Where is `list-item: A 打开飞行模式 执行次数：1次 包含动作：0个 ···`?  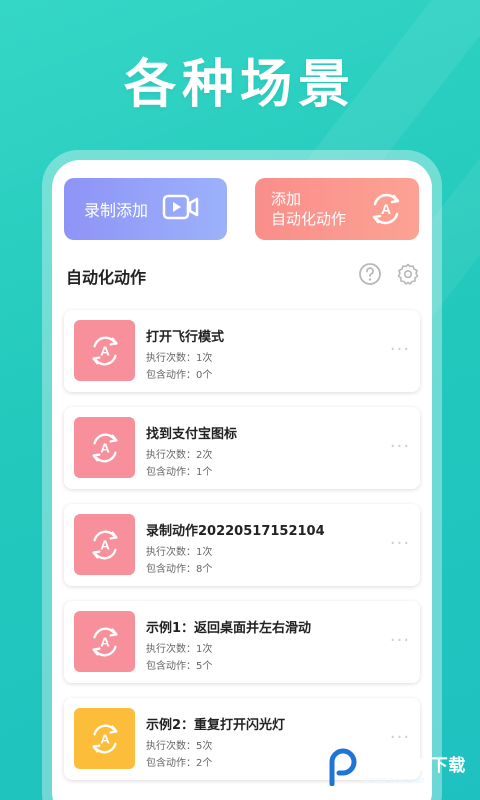 list-item: A 打开飞行模式 执行次数：1次 包含动作：0个 ··· is located at coordinates (242, 351).